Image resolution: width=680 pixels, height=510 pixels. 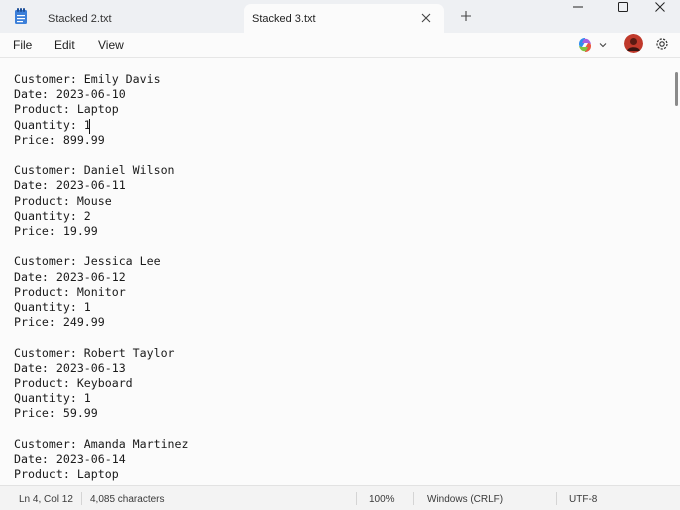 I want to click on close-window-button, so click(x=660, y=7).